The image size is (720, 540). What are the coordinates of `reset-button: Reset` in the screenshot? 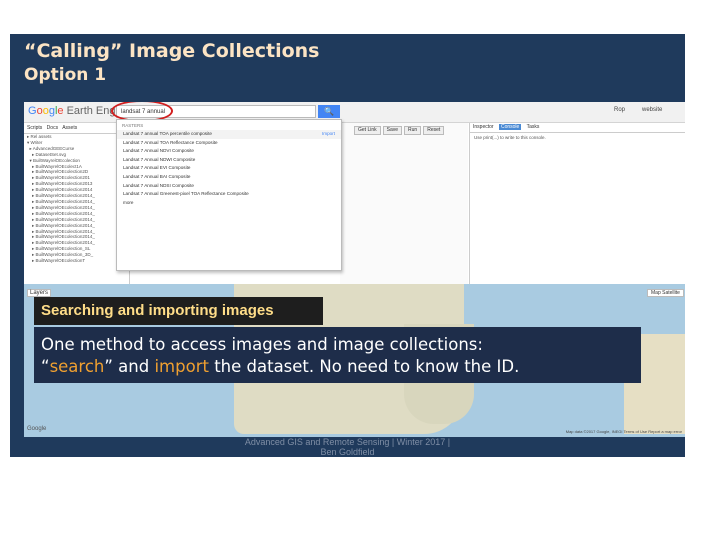 It's located at (434, 130).